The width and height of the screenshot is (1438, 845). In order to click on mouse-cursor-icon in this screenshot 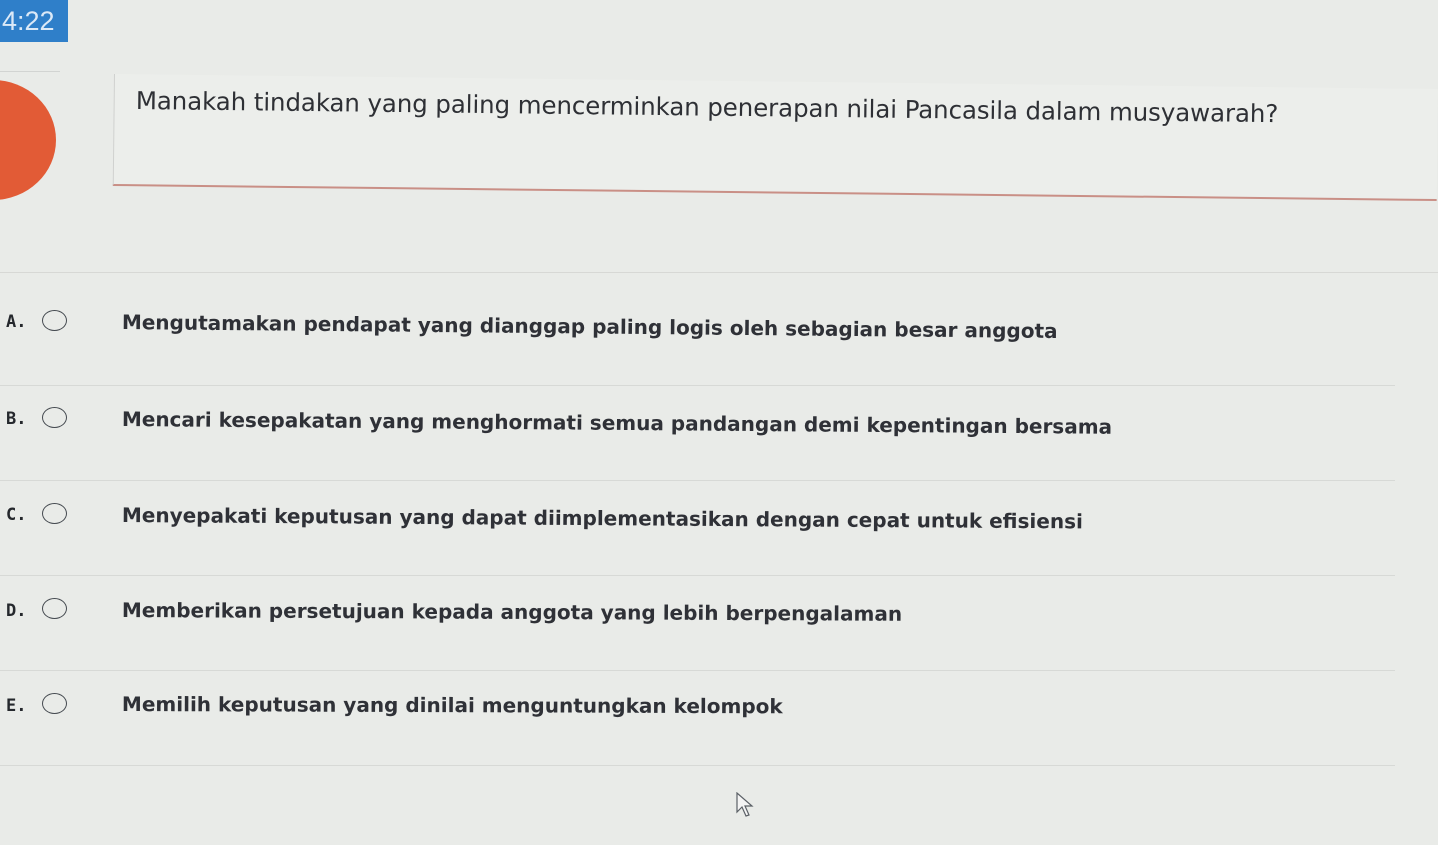, I will do `click(745, 804)`.